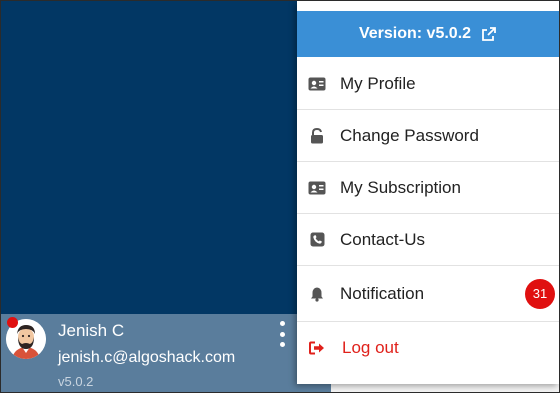  Describe the element at coordinates (317, 136) in the screenshot. I see `lock-open-icon` at that location.